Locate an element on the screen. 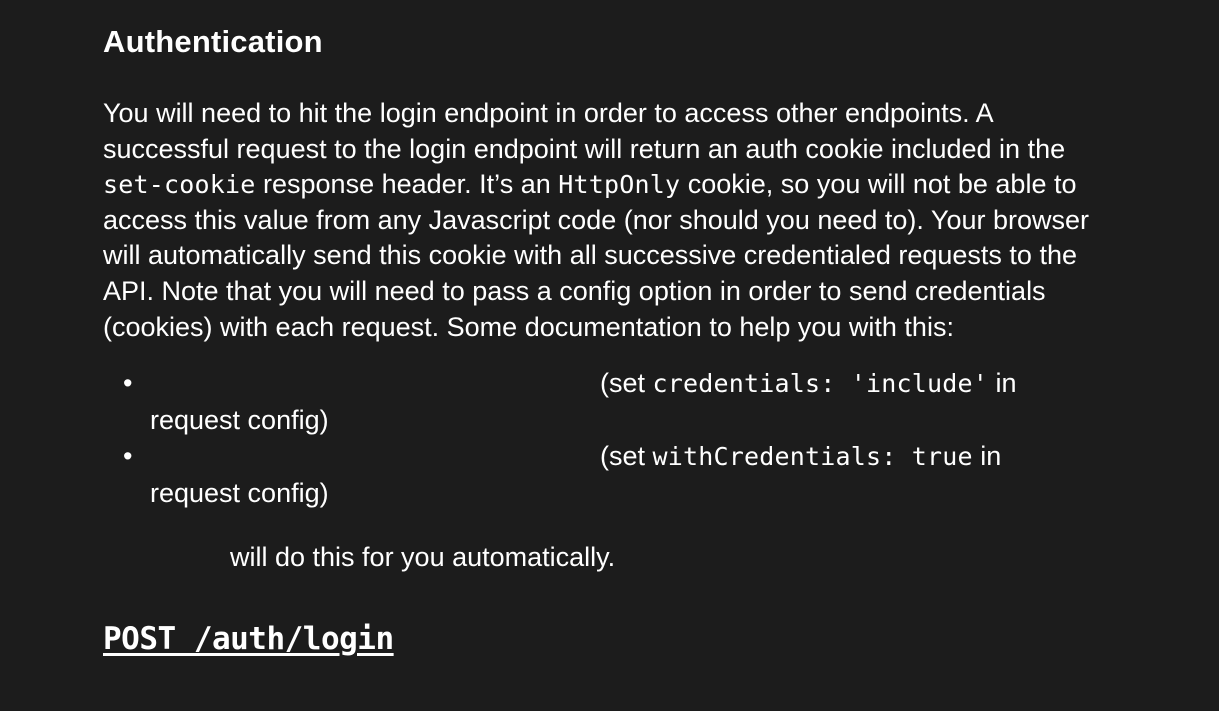 The image size is (1219, 711). auto-note-text: will do this for you automatically. is located at coordinates (423, 557).